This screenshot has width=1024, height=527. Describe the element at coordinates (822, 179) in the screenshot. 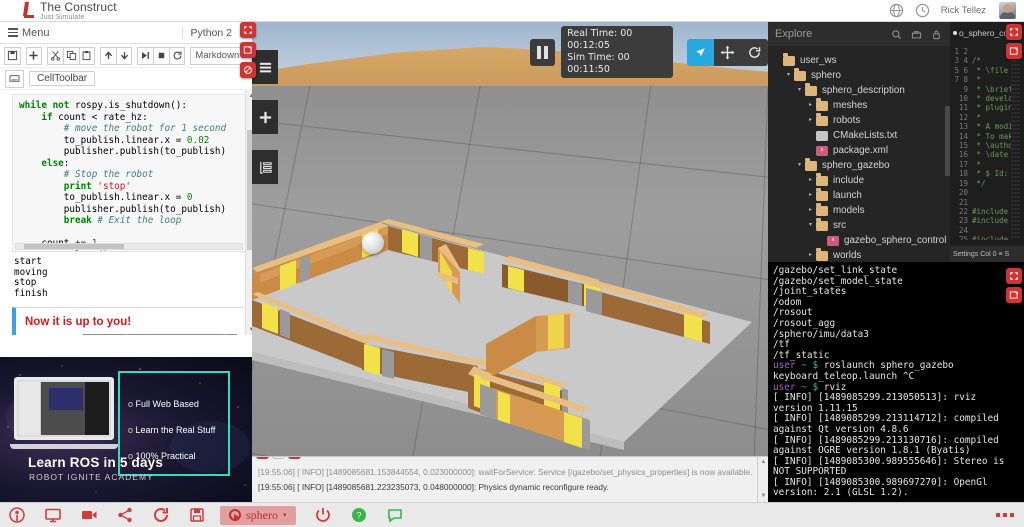

I see `folder-icon` at that location.